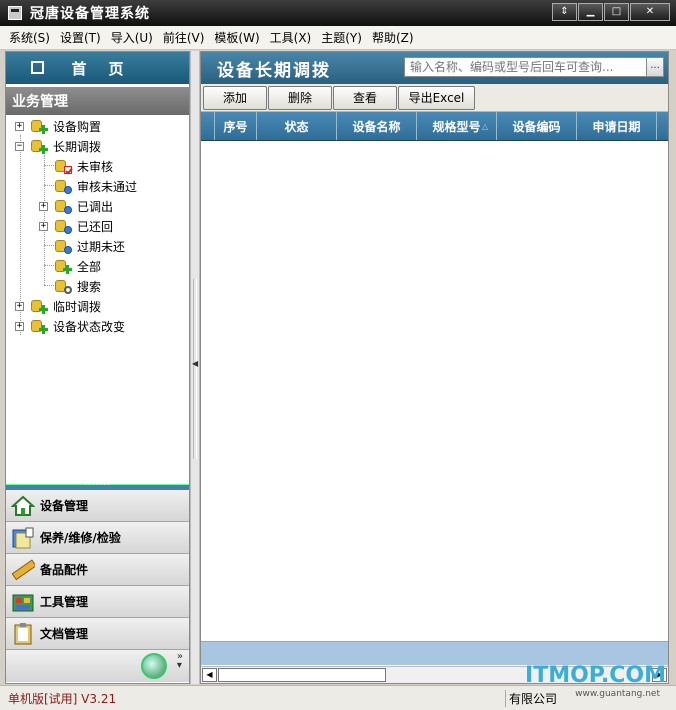  I want to click on search-input, so click(525, 67).